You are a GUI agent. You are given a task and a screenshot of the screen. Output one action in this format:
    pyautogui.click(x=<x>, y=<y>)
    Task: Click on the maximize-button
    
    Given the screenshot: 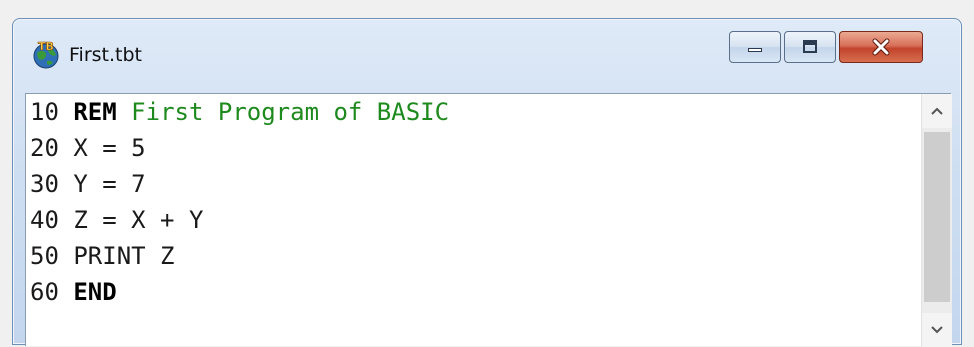 What is the action you would take?
    pyautogui.click(x=810, y=47)
    